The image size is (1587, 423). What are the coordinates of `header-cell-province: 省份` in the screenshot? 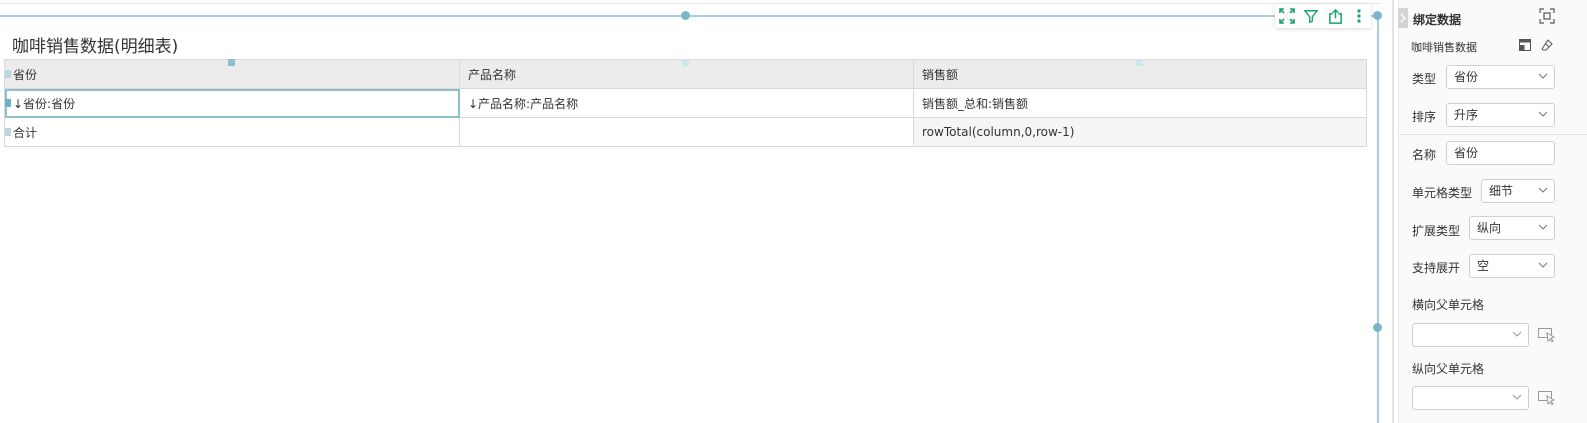 It's located at (232, 74).